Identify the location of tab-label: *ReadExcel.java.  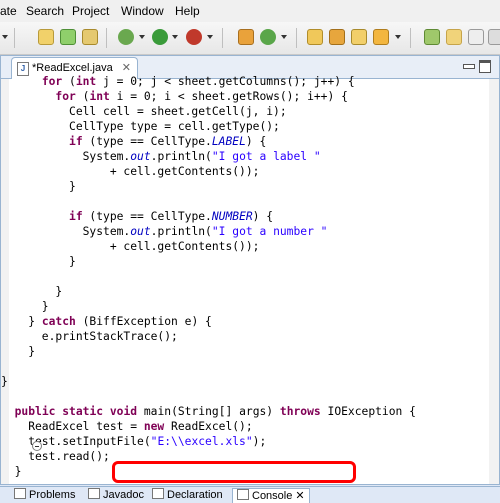
(72, 68).